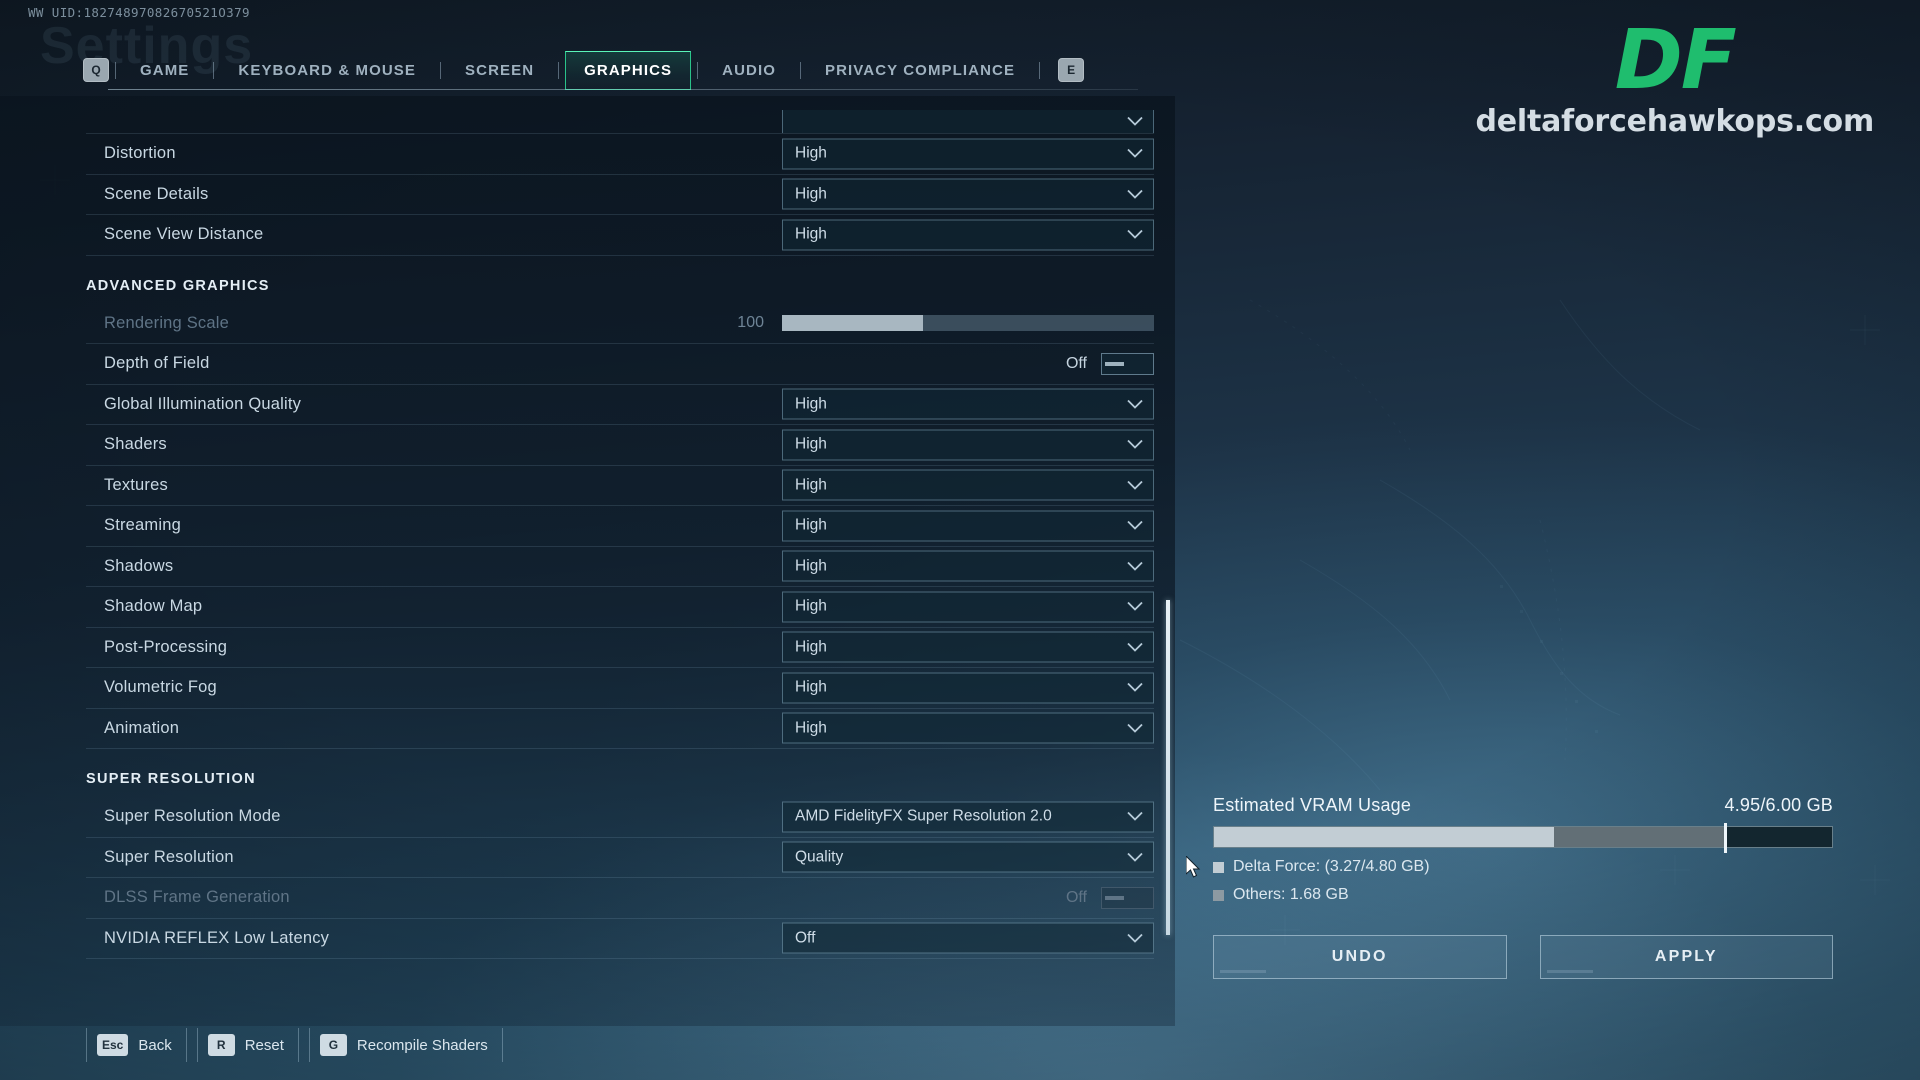 The height and width of the screenshot is (1080, 1920). I want to click on hint-reset: R Reset, so click(247, 1045).